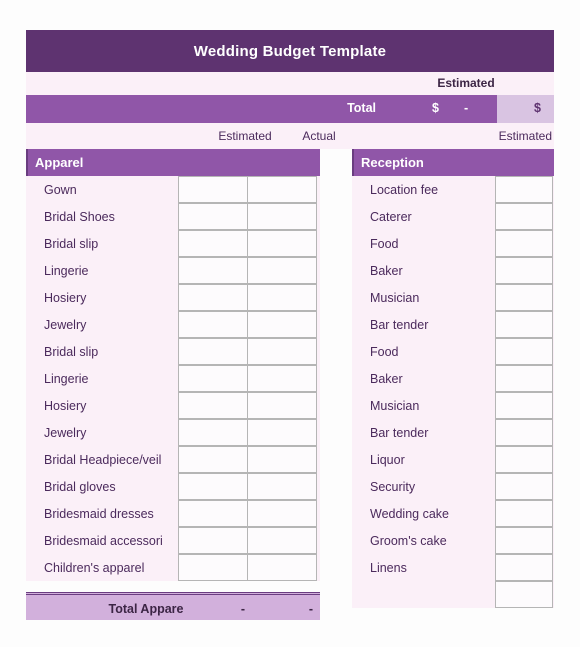 This screenshot has height=647, width=580. I want to click on page-title: Wedding Budget Template, so click(290, 51).